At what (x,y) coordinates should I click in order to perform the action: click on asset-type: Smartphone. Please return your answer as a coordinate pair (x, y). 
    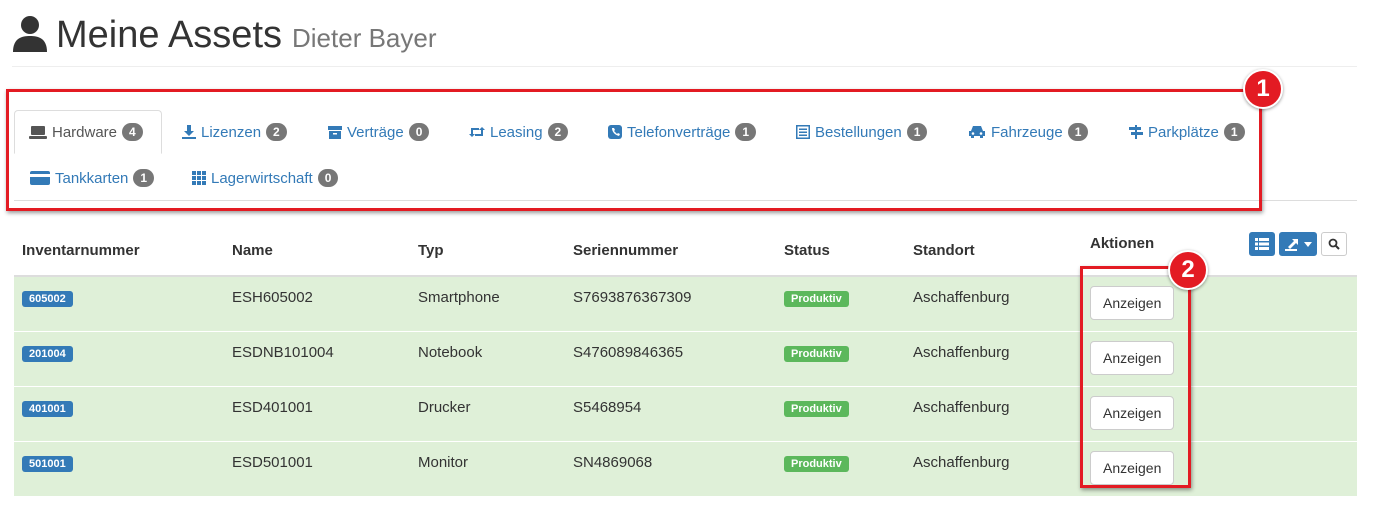
    Looking at the image, I should click on (487, 303).